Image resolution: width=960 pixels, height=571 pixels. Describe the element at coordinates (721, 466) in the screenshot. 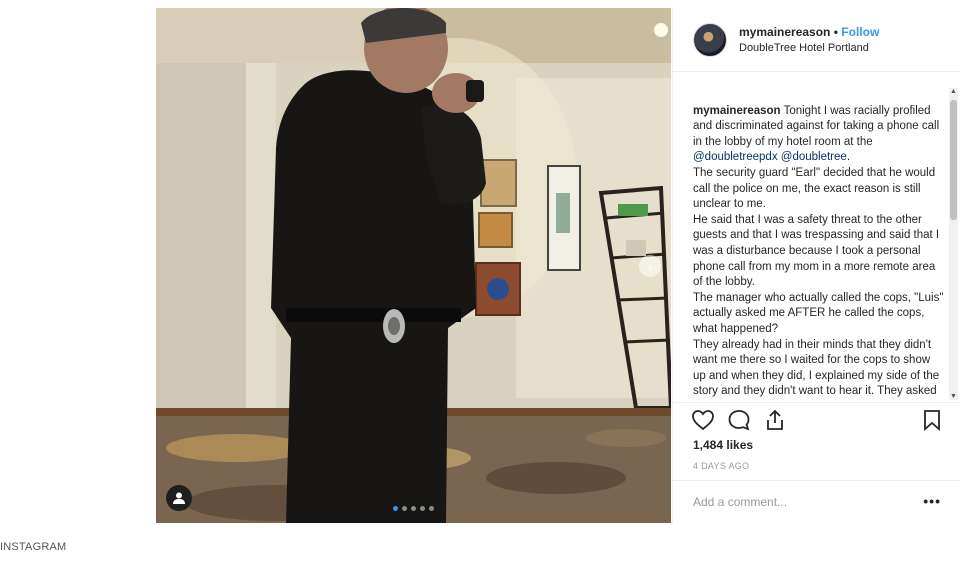

I see `timestamp: 4 DAYS AGO` at that location.